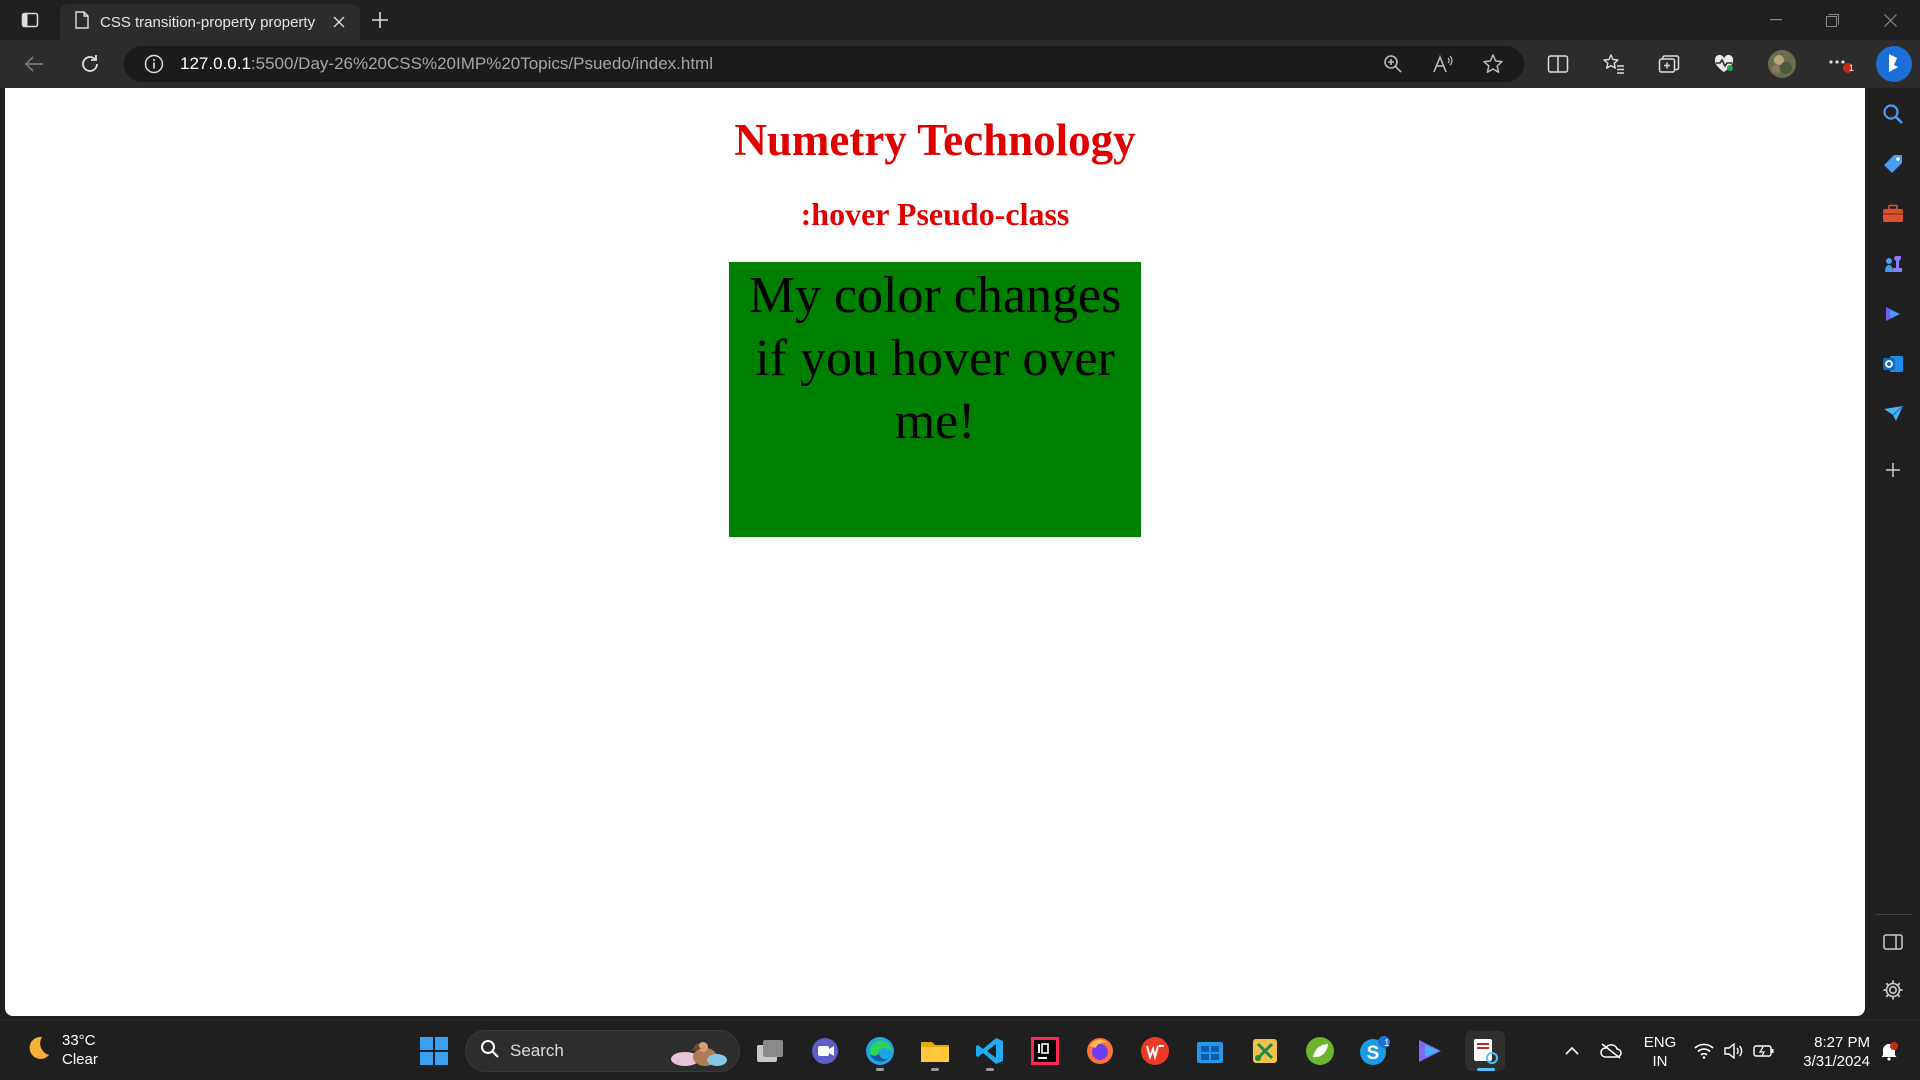  I want to click on profile-avatar, so click(1782, 64).